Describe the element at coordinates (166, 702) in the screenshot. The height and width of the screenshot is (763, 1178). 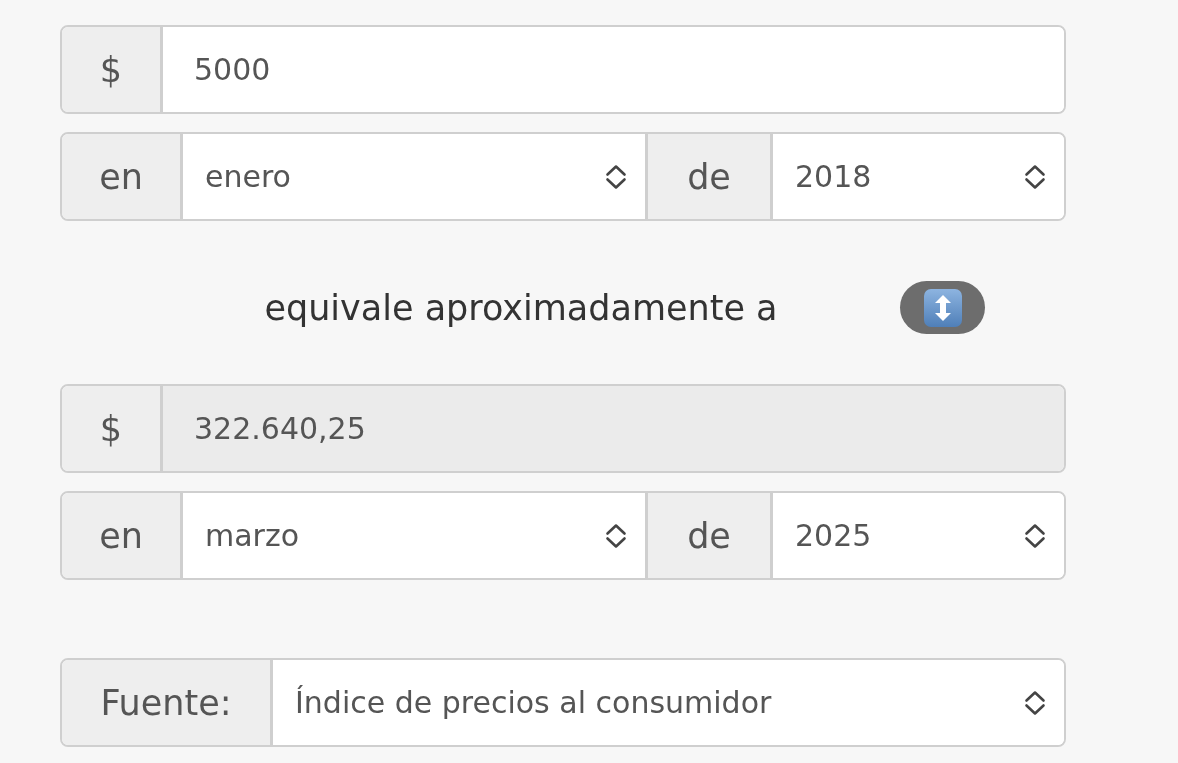
I see `source-label: Fuente:` at that location.